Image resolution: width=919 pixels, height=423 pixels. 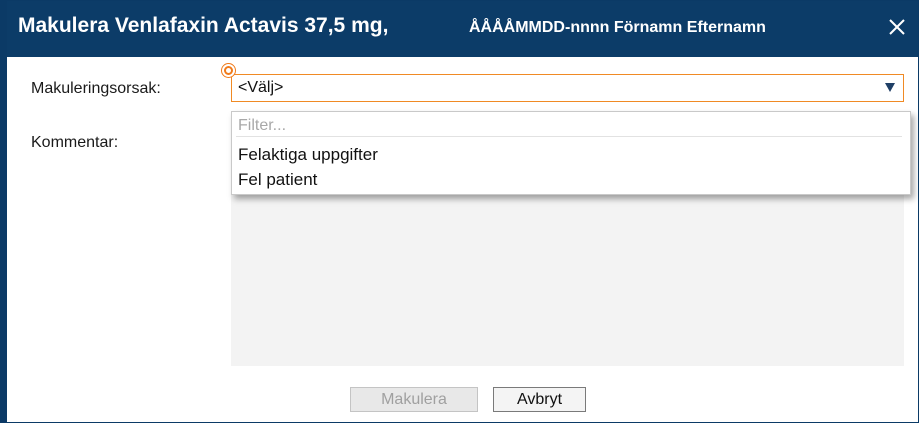 What do you see at coordinates (261, 87) in the screenshot?
I see `reason-selected-value: <Välj>` at bounding box center [261, 87].